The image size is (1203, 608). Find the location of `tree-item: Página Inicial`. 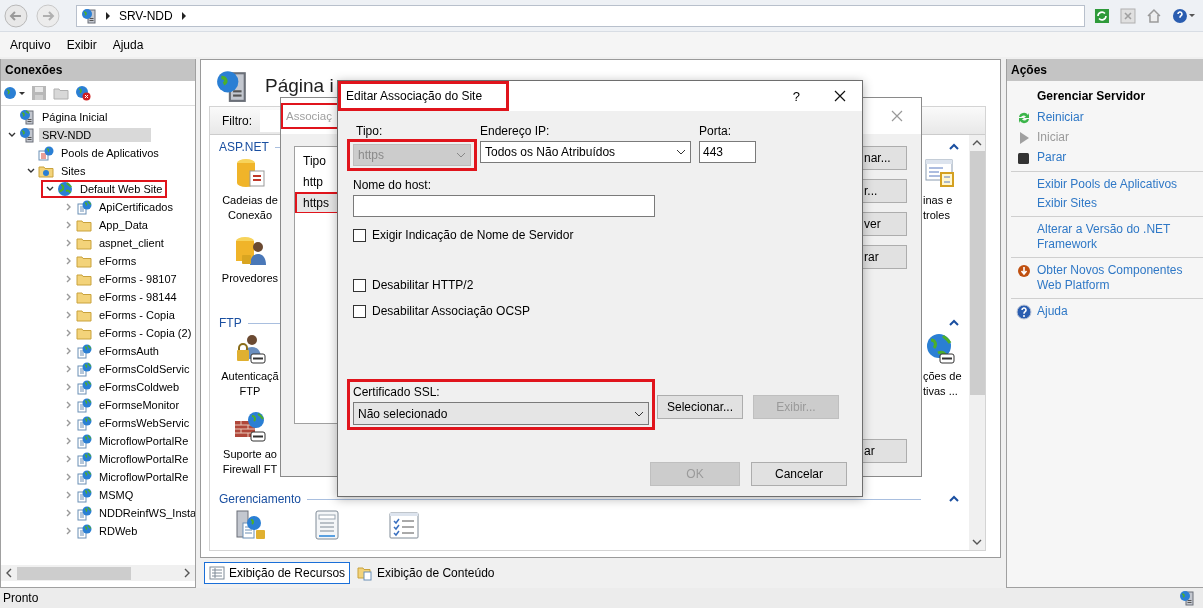

tree-item: Página Inicial is located at coordinates (75, 117).